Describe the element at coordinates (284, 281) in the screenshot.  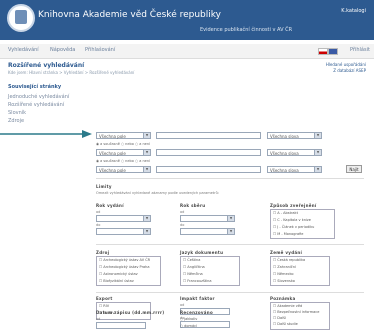
I see `zeme-option: ☐ Slovensko` at that location.